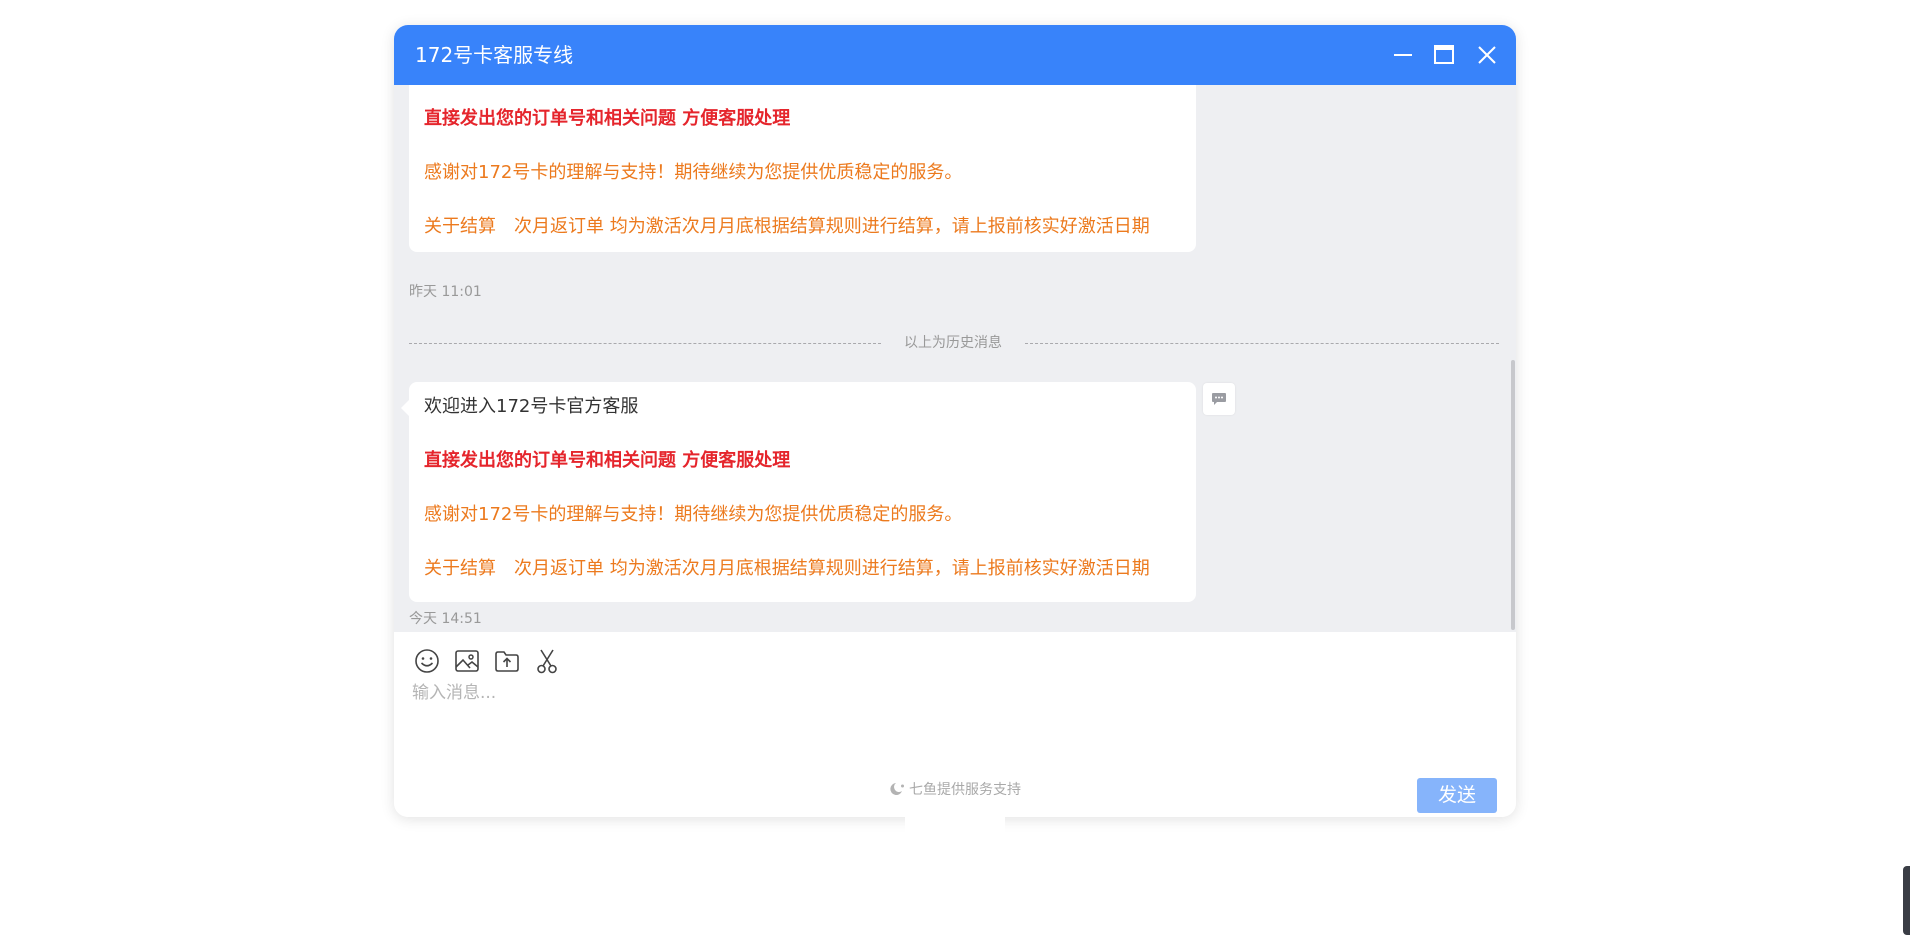 The height and width of the screenshot is (935, 1910). I want to click on history-divider-label: 以上为历史消息, so click(953, 343).